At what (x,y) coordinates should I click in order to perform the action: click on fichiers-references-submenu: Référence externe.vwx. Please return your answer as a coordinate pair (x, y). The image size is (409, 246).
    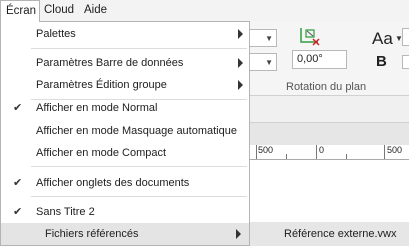
    Looking at the image, I should click on (329, 234).